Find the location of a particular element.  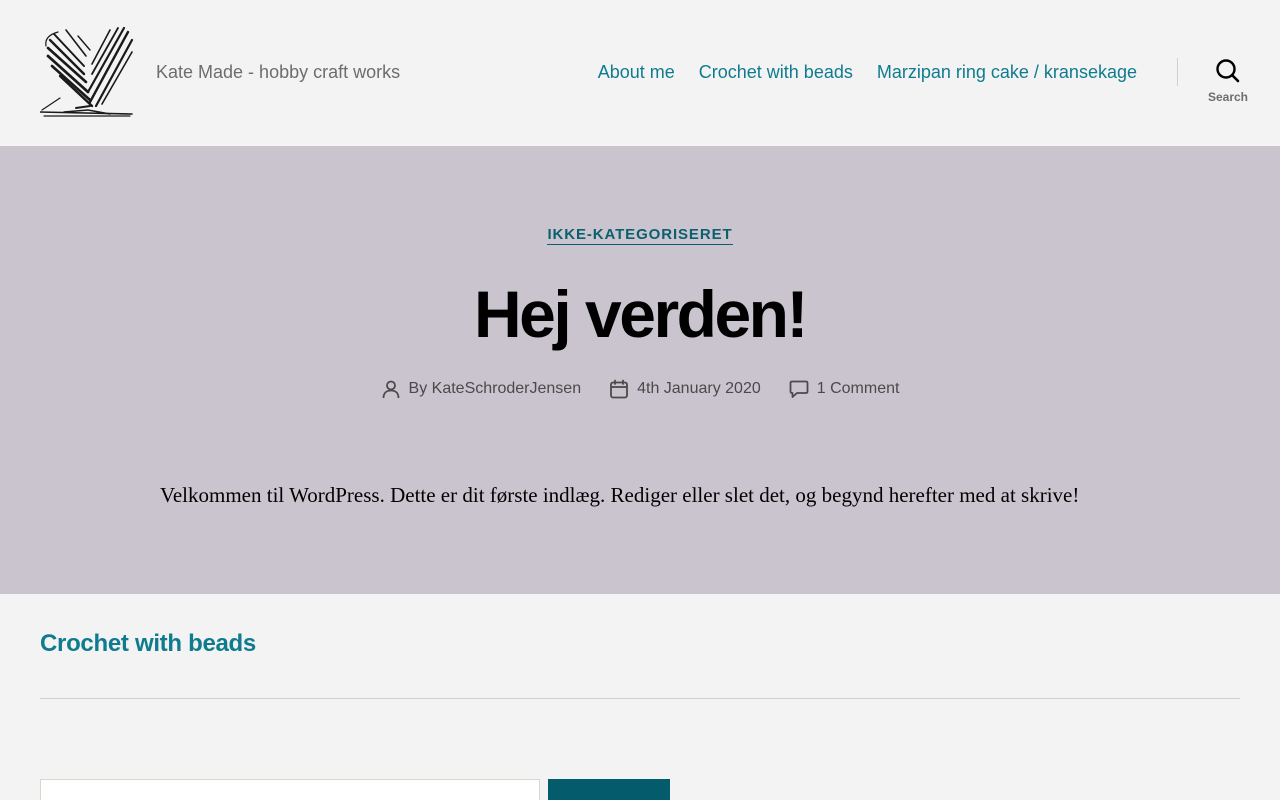

nav-item-marzipan-ring-cake: Marzipan ring cake / kransekage is located at coordinates (1007, 72).